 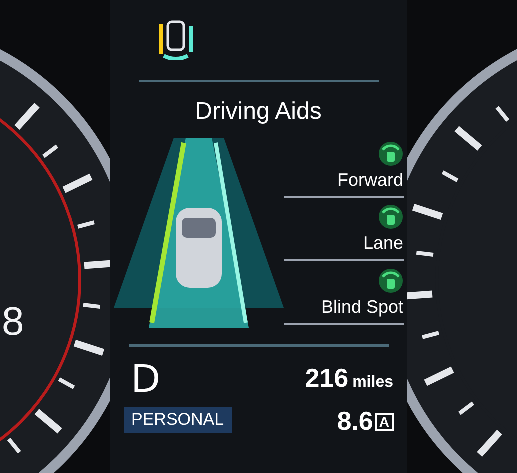 I want to click on assist-label: Lane, so click(x=383, y=244).